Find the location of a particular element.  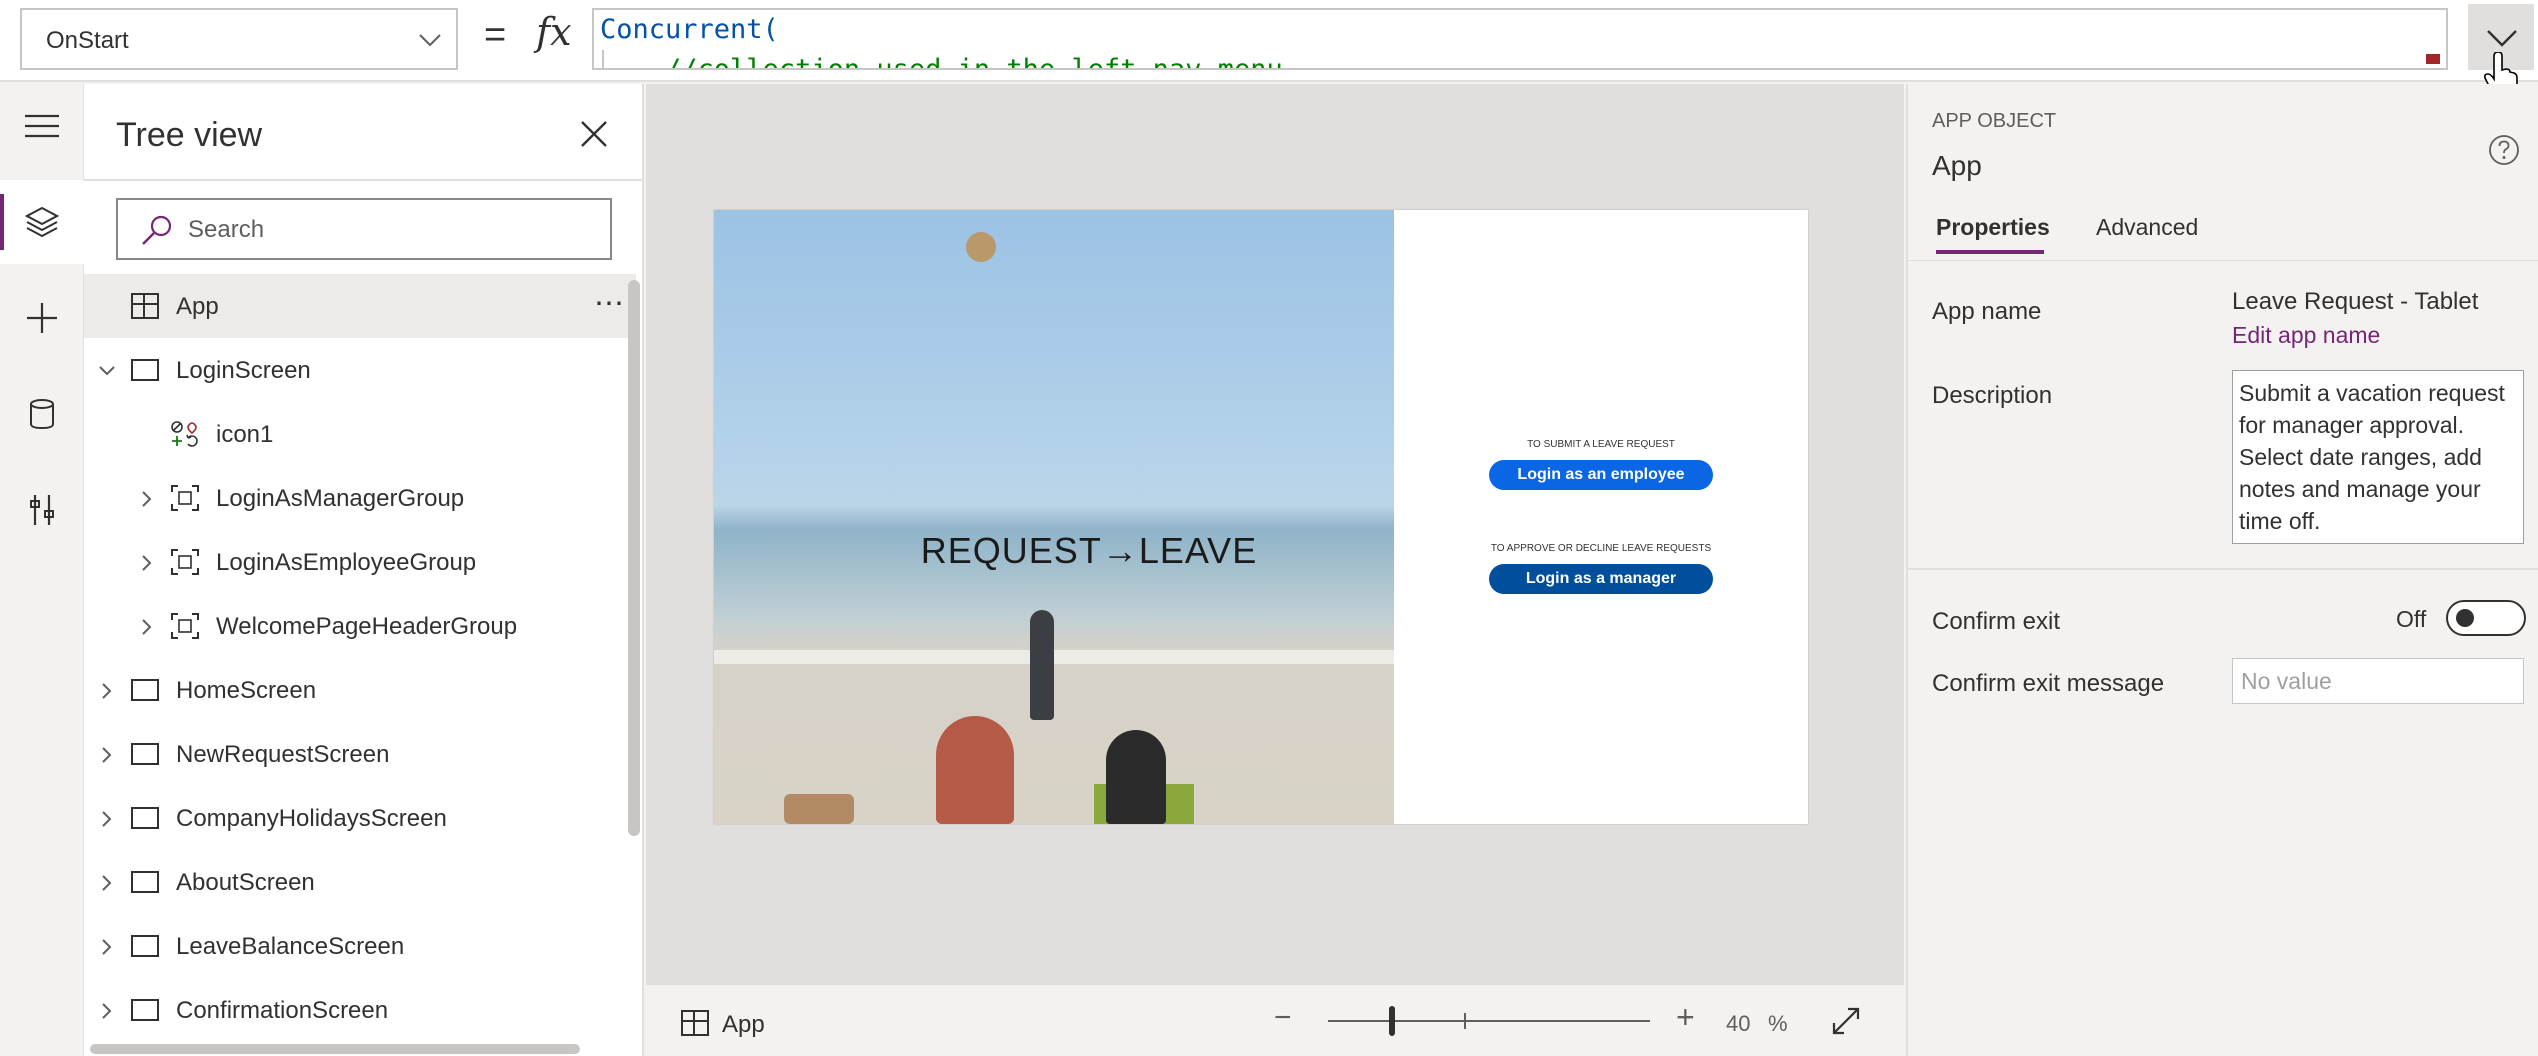

active-tab-indicator is located at coordinates (1990, 252).